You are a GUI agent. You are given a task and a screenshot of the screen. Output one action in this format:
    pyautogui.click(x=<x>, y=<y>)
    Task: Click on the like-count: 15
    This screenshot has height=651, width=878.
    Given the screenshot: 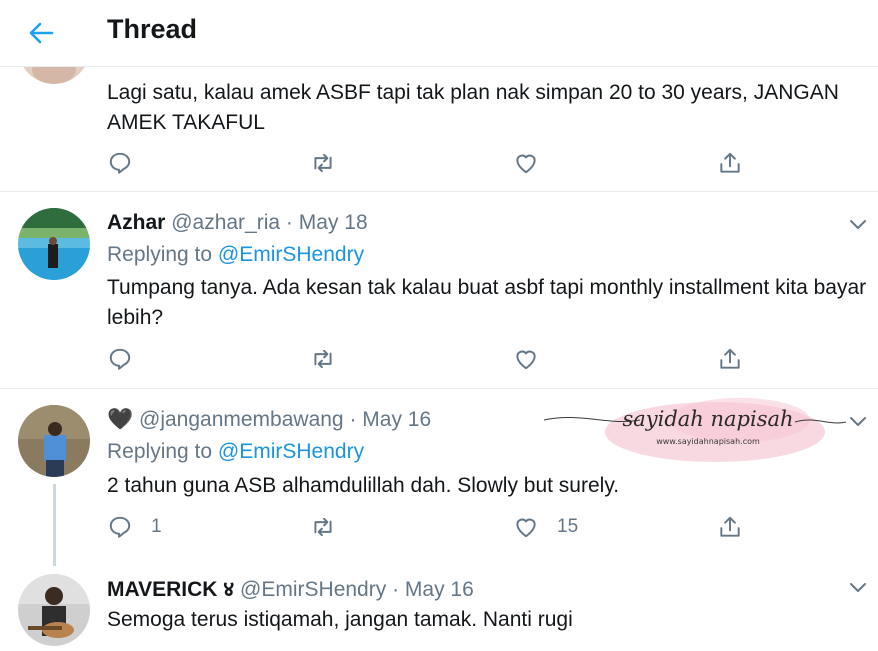 What is the action you would take?
    pyautogui.click(x=568, y=526)
    